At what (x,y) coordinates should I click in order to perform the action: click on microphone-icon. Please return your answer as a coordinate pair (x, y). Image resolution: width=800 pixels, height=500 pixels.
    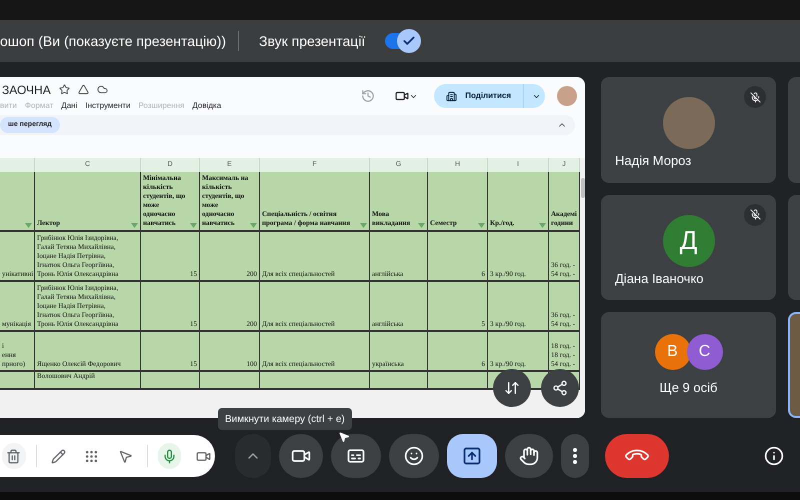
    Looking at the image, I should click on (170, 456).